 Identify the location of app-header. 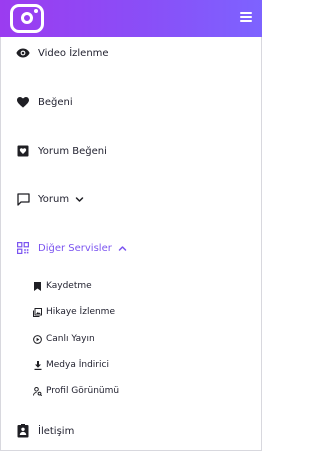
(131, 18).